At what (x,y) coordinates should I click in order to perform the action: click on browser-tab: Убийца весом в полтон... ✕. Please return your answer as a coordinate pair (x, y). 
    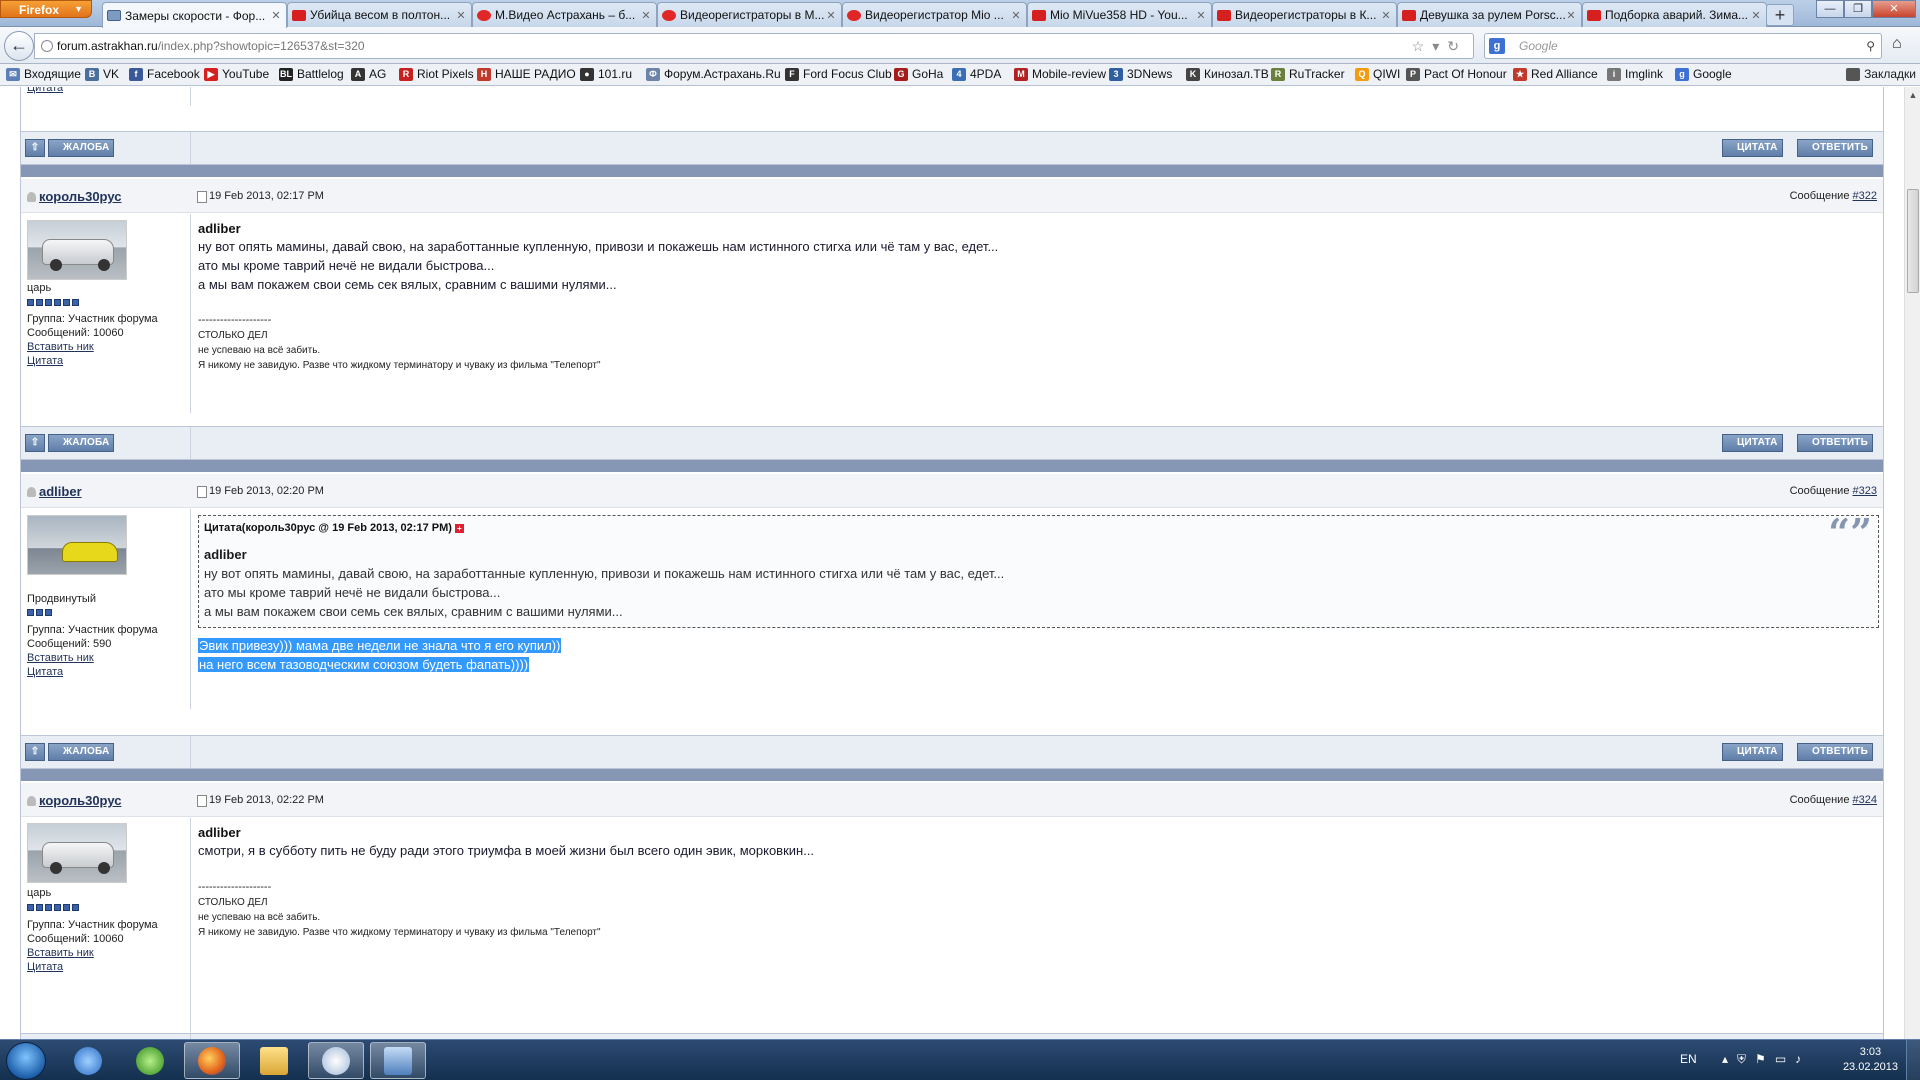
    Looking at the image, I should click on (379, 14).